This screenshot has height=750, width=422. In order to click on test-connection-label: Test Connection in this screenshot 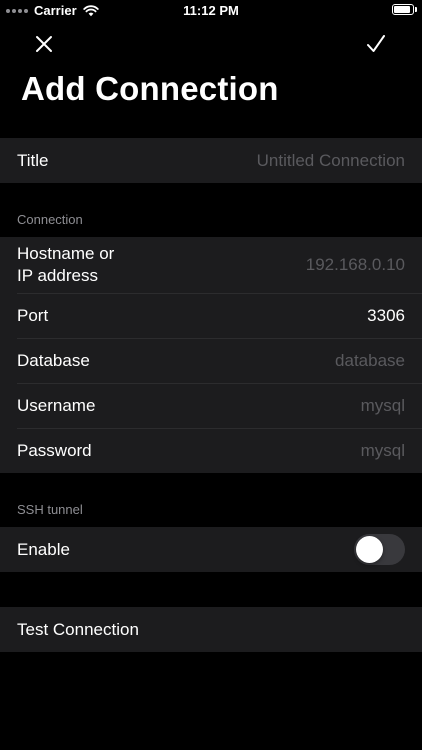, I will do `click(78, 629)`.